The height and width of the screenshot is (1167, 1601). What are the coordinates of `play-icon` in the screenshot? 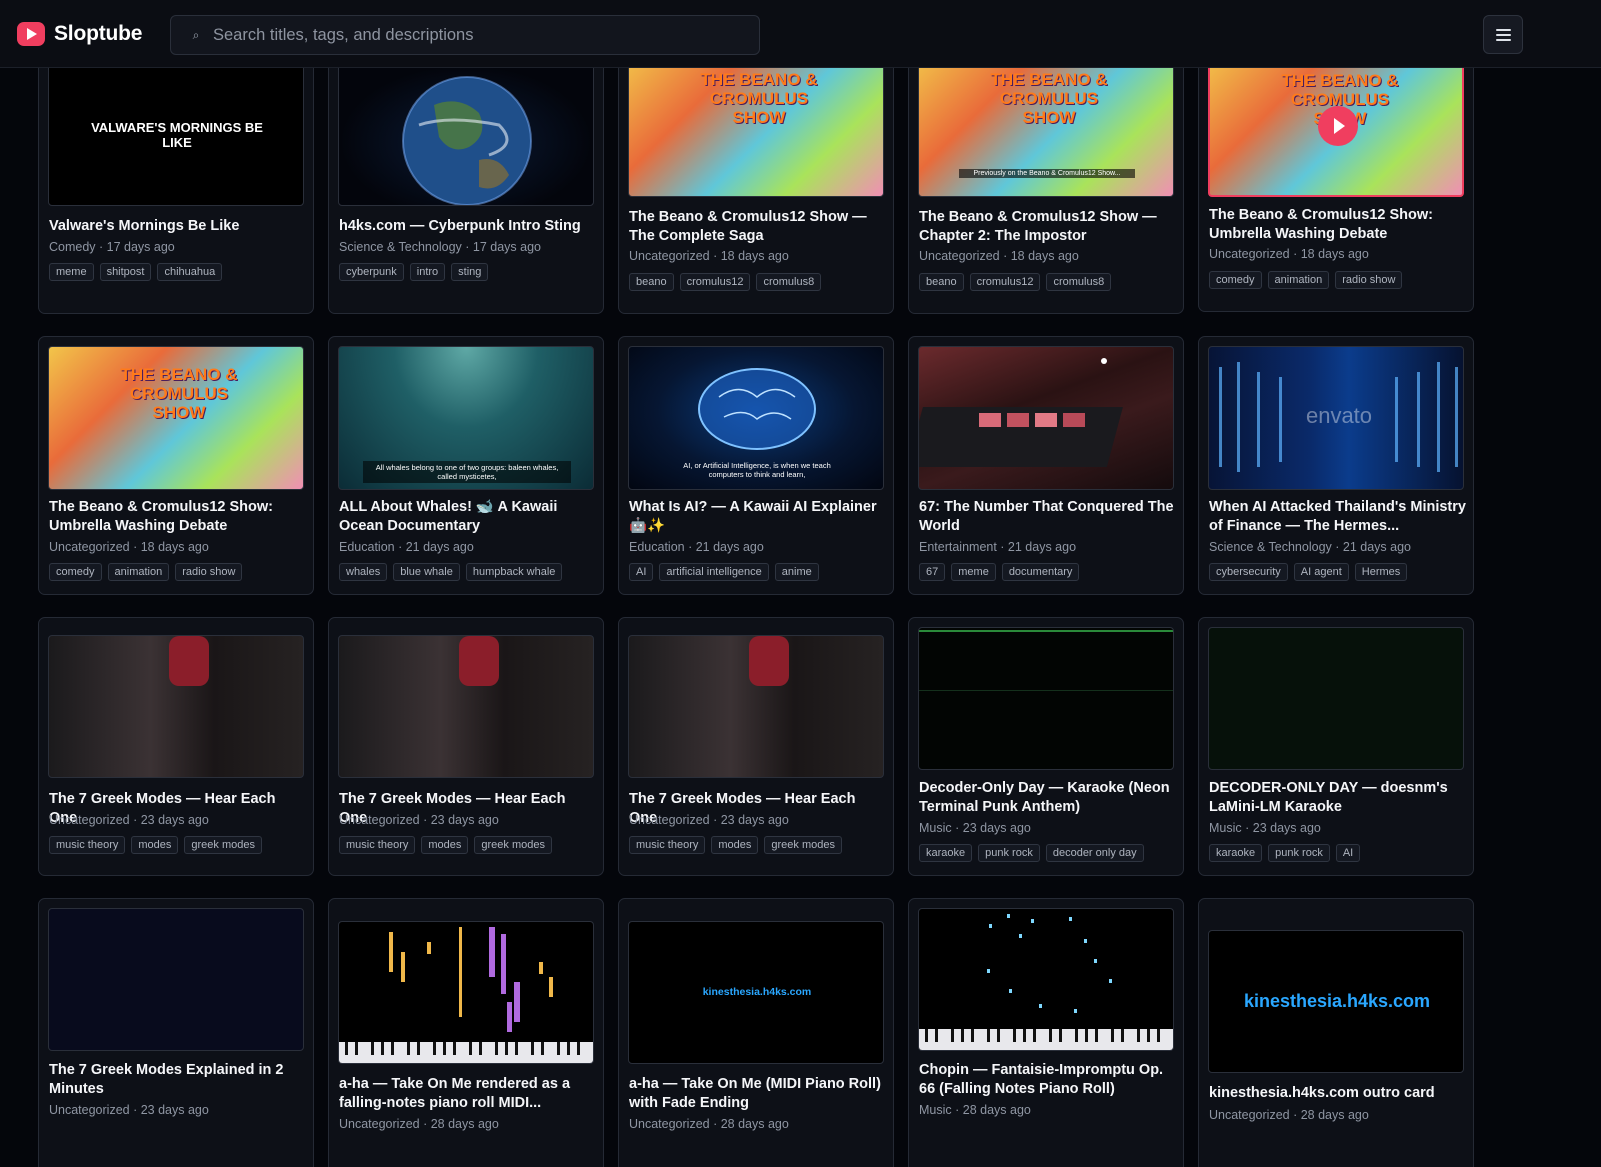 It's located at (1338, 126).